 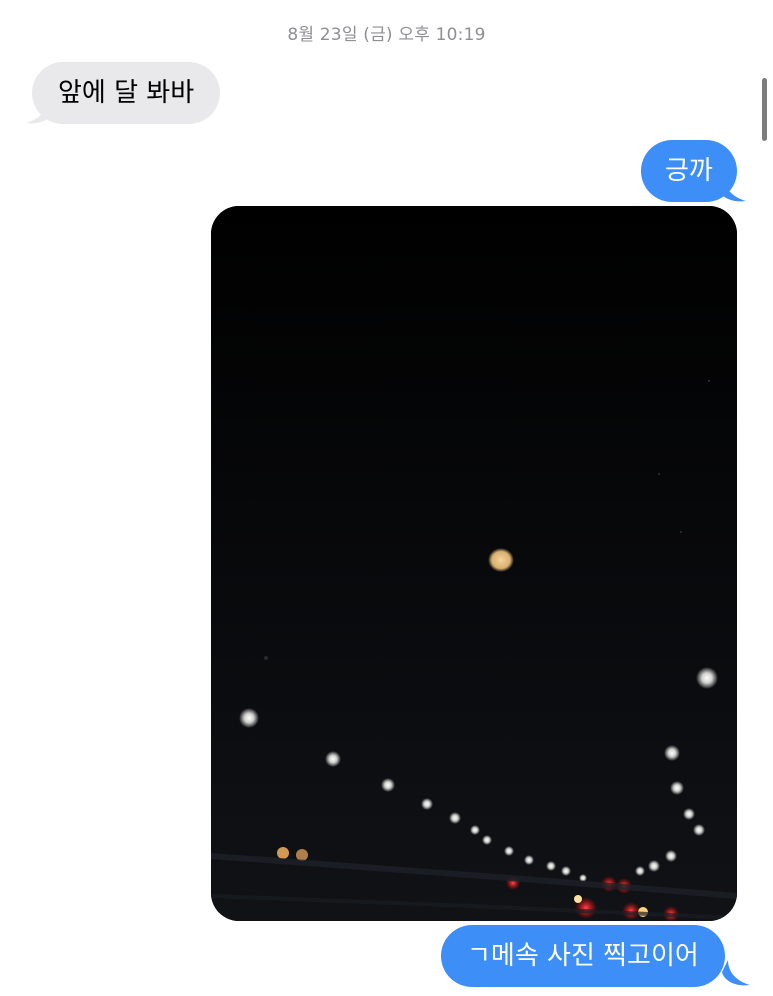 I want to click on outgoing-bubble-tail, so click(x=736, y=973).